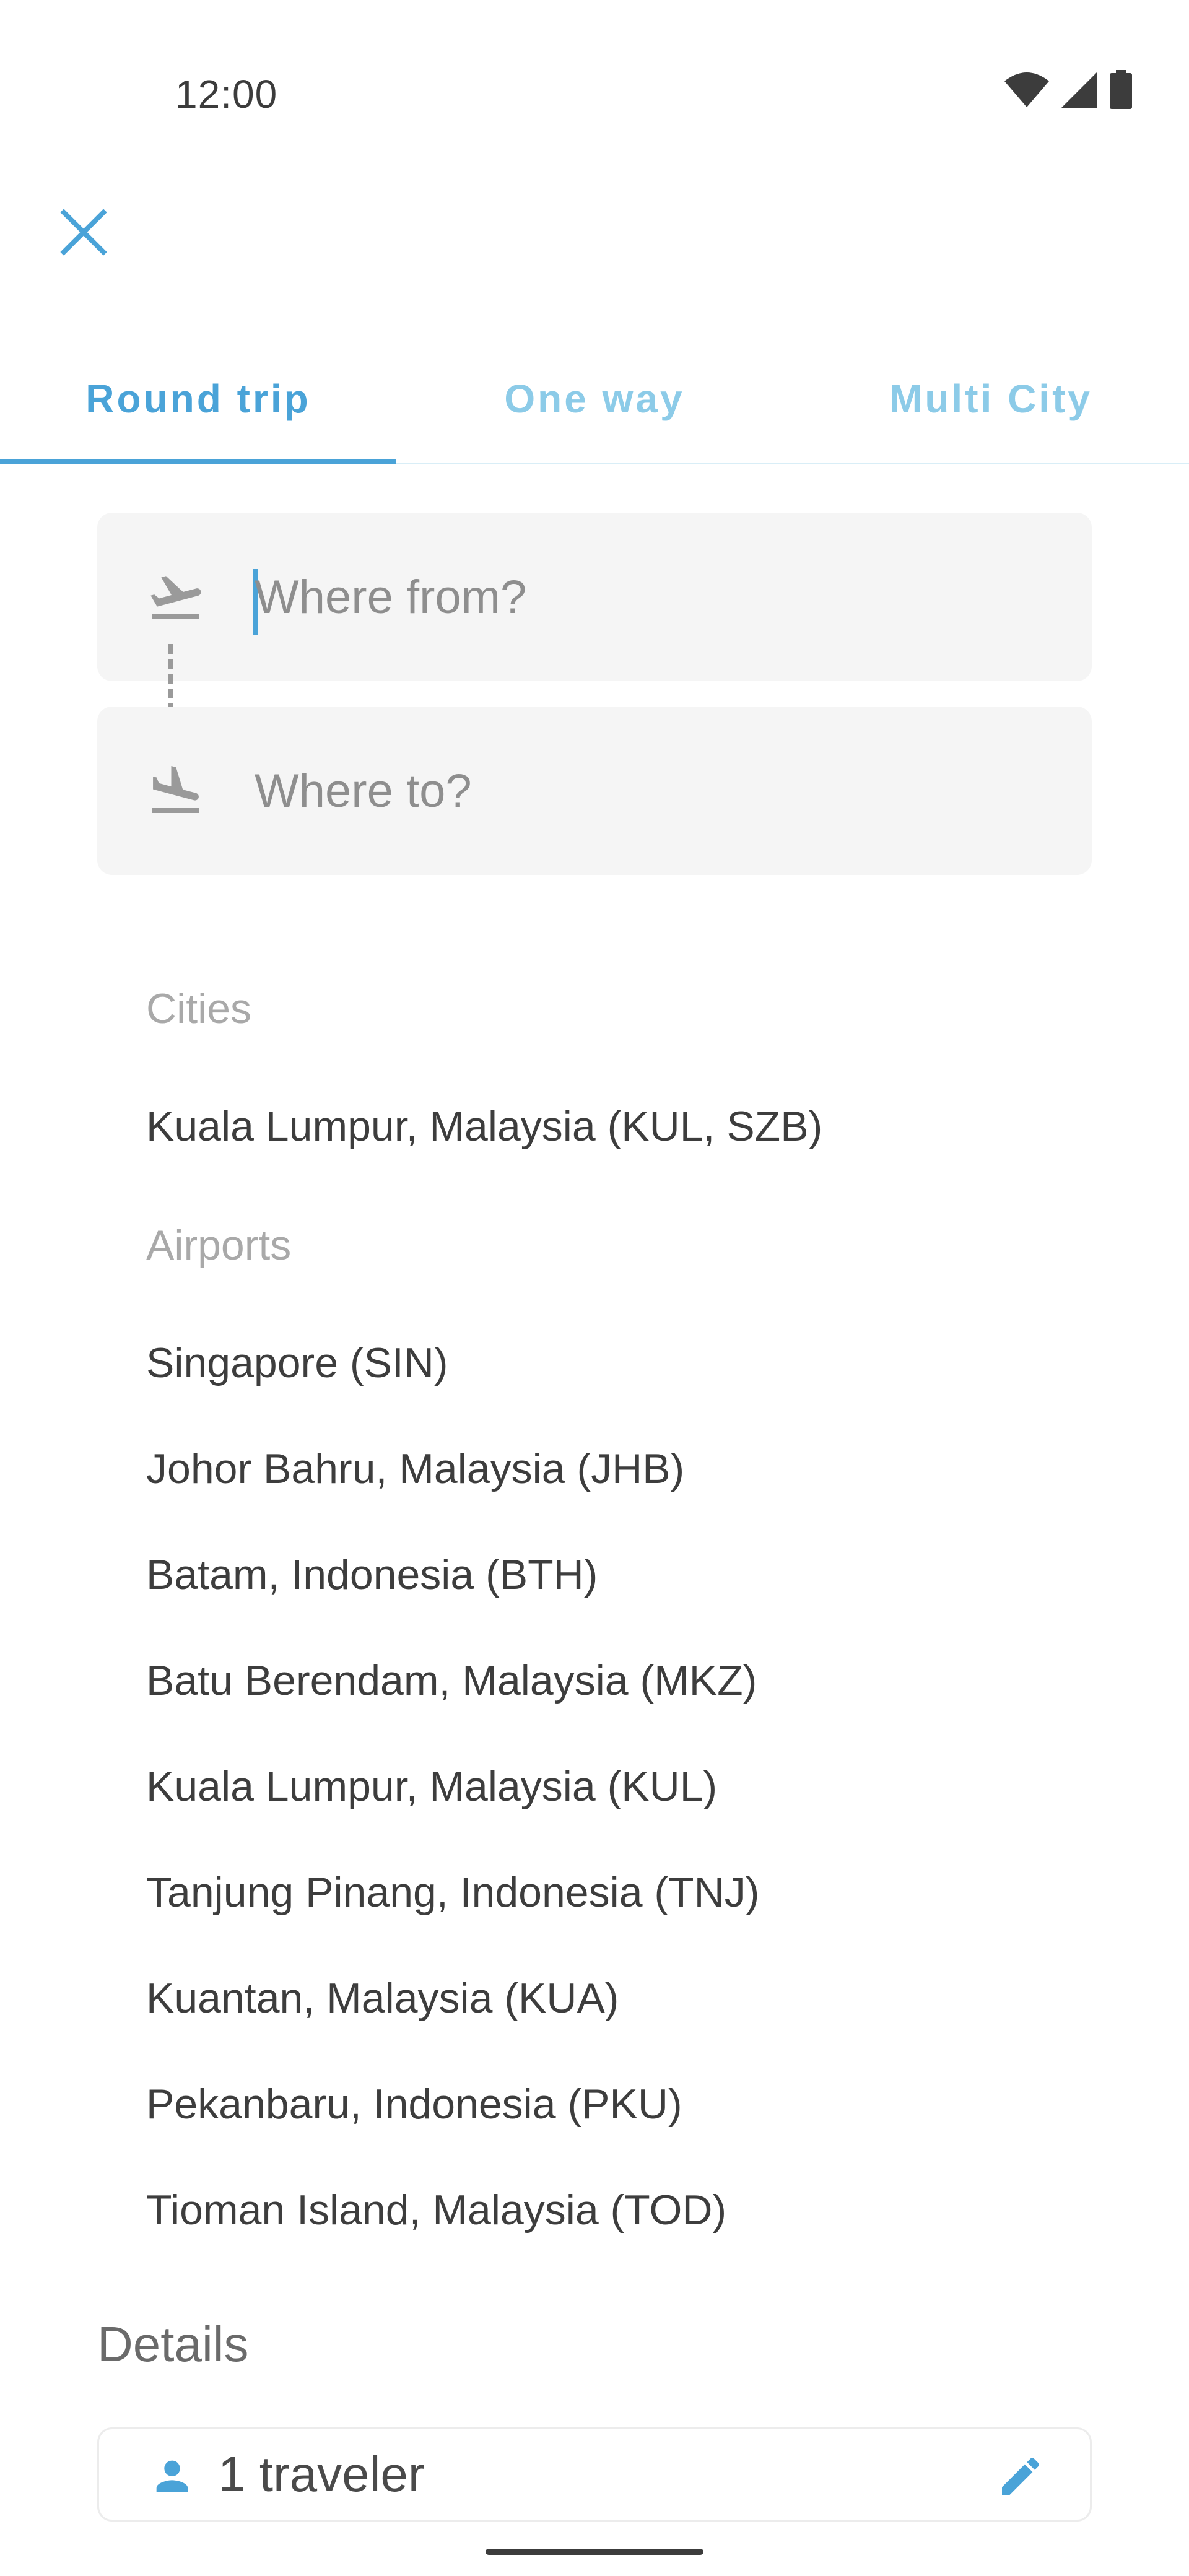  I want to click on tab-round-trip: Round trip, so click(198, 405).